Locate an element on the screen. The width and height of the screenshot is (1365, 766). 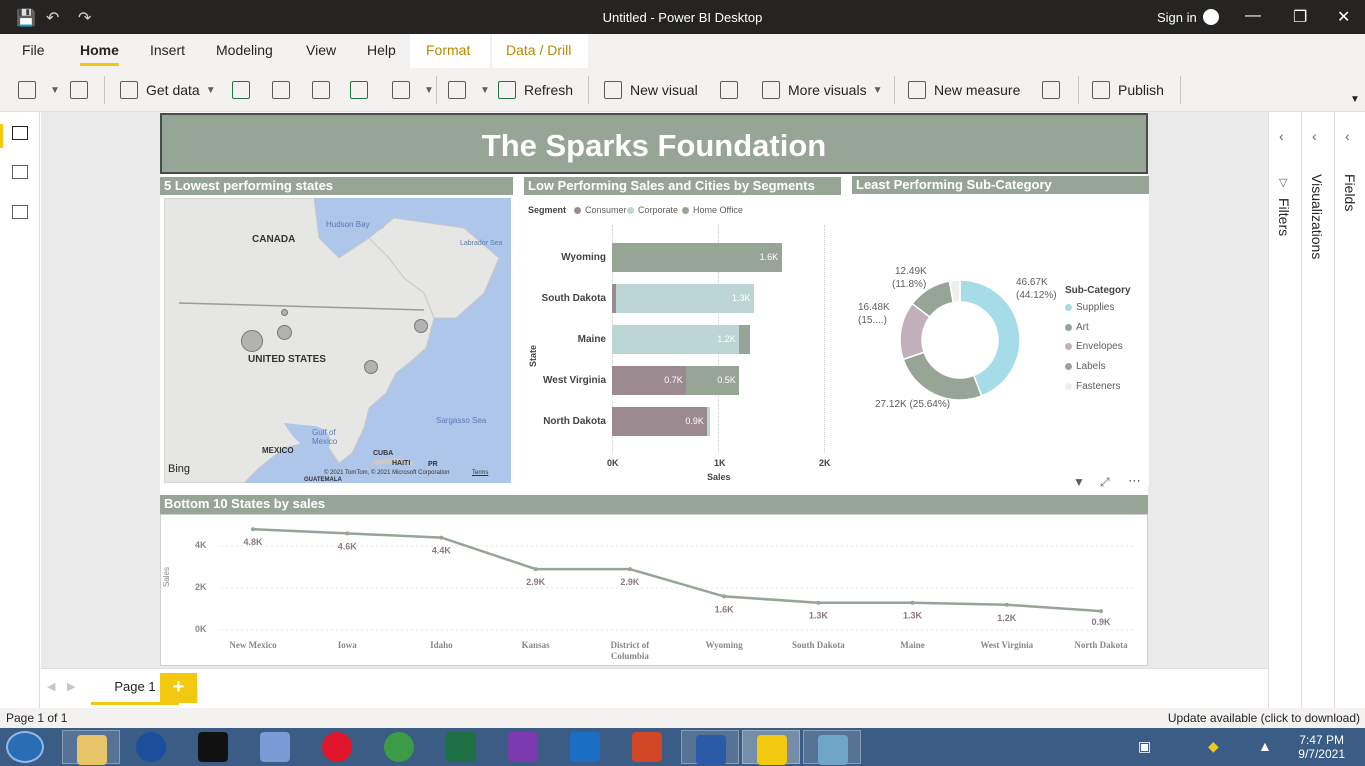
outlook-icon is located at coordinates (585, 747).